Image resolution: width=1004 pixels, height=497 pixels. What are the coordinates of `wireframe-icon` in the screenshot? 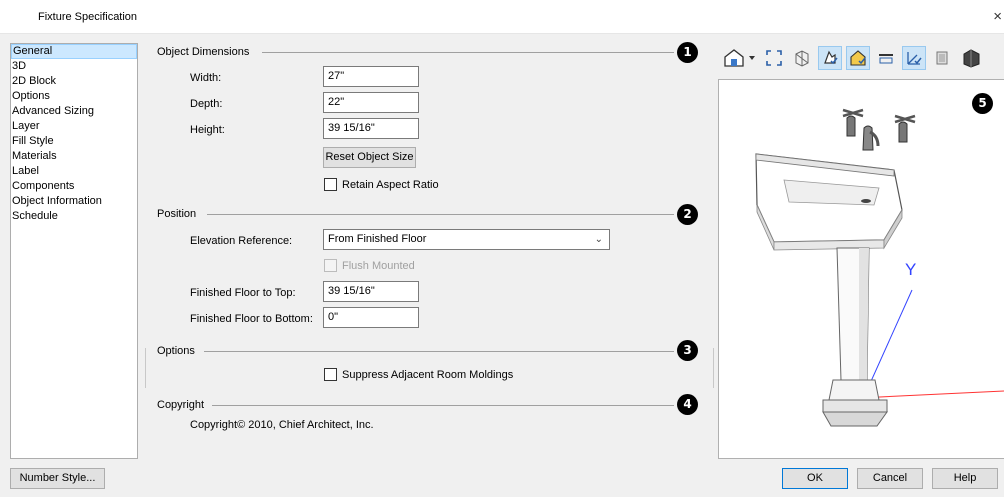 It's located at (802, 58).